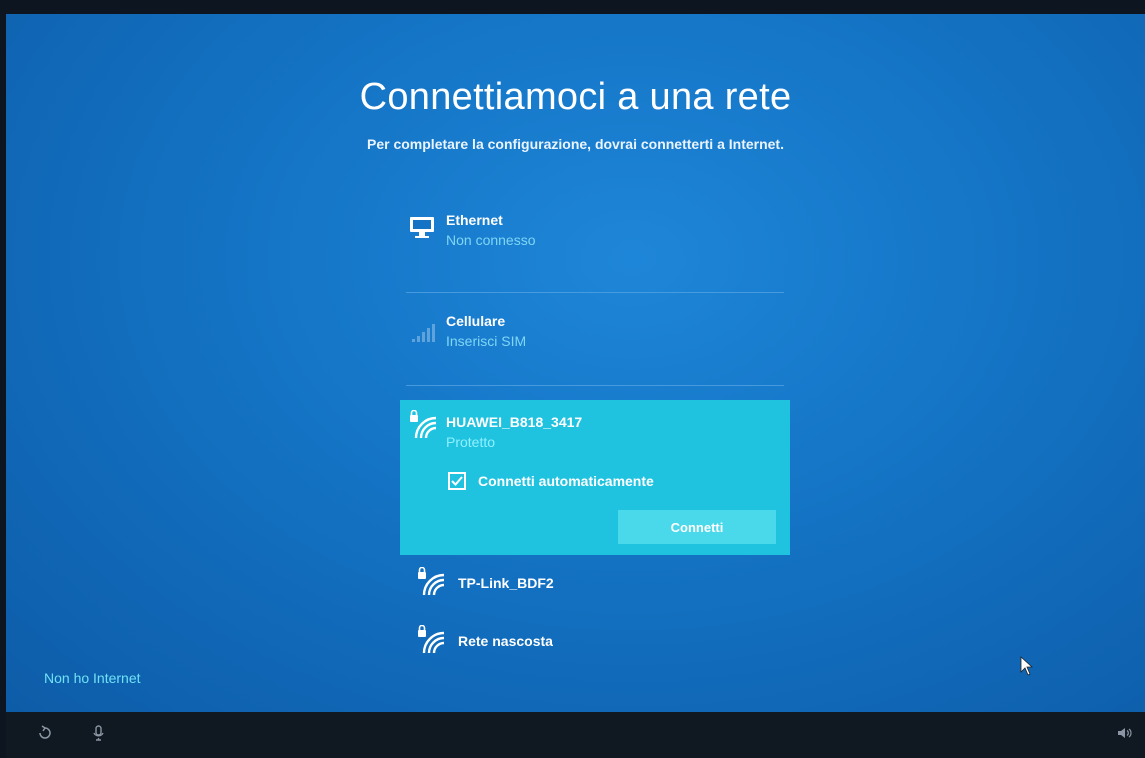  Describe the element at coordinates (486, 341) in the screenshot. I see `network-status: Inserisci SIM` at that location.